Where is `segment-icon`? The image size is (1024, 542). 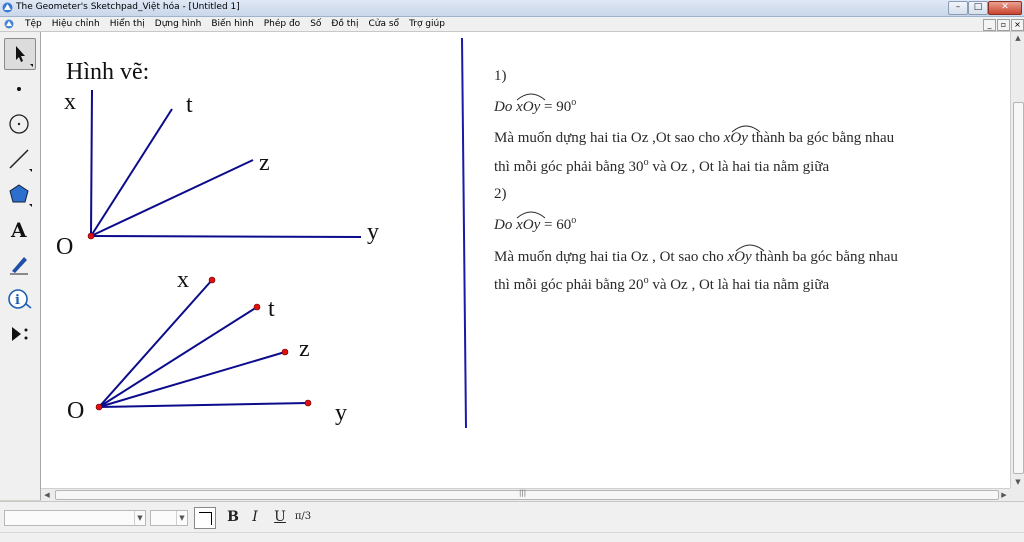
segment-icon is located at coordinates (20, 160).